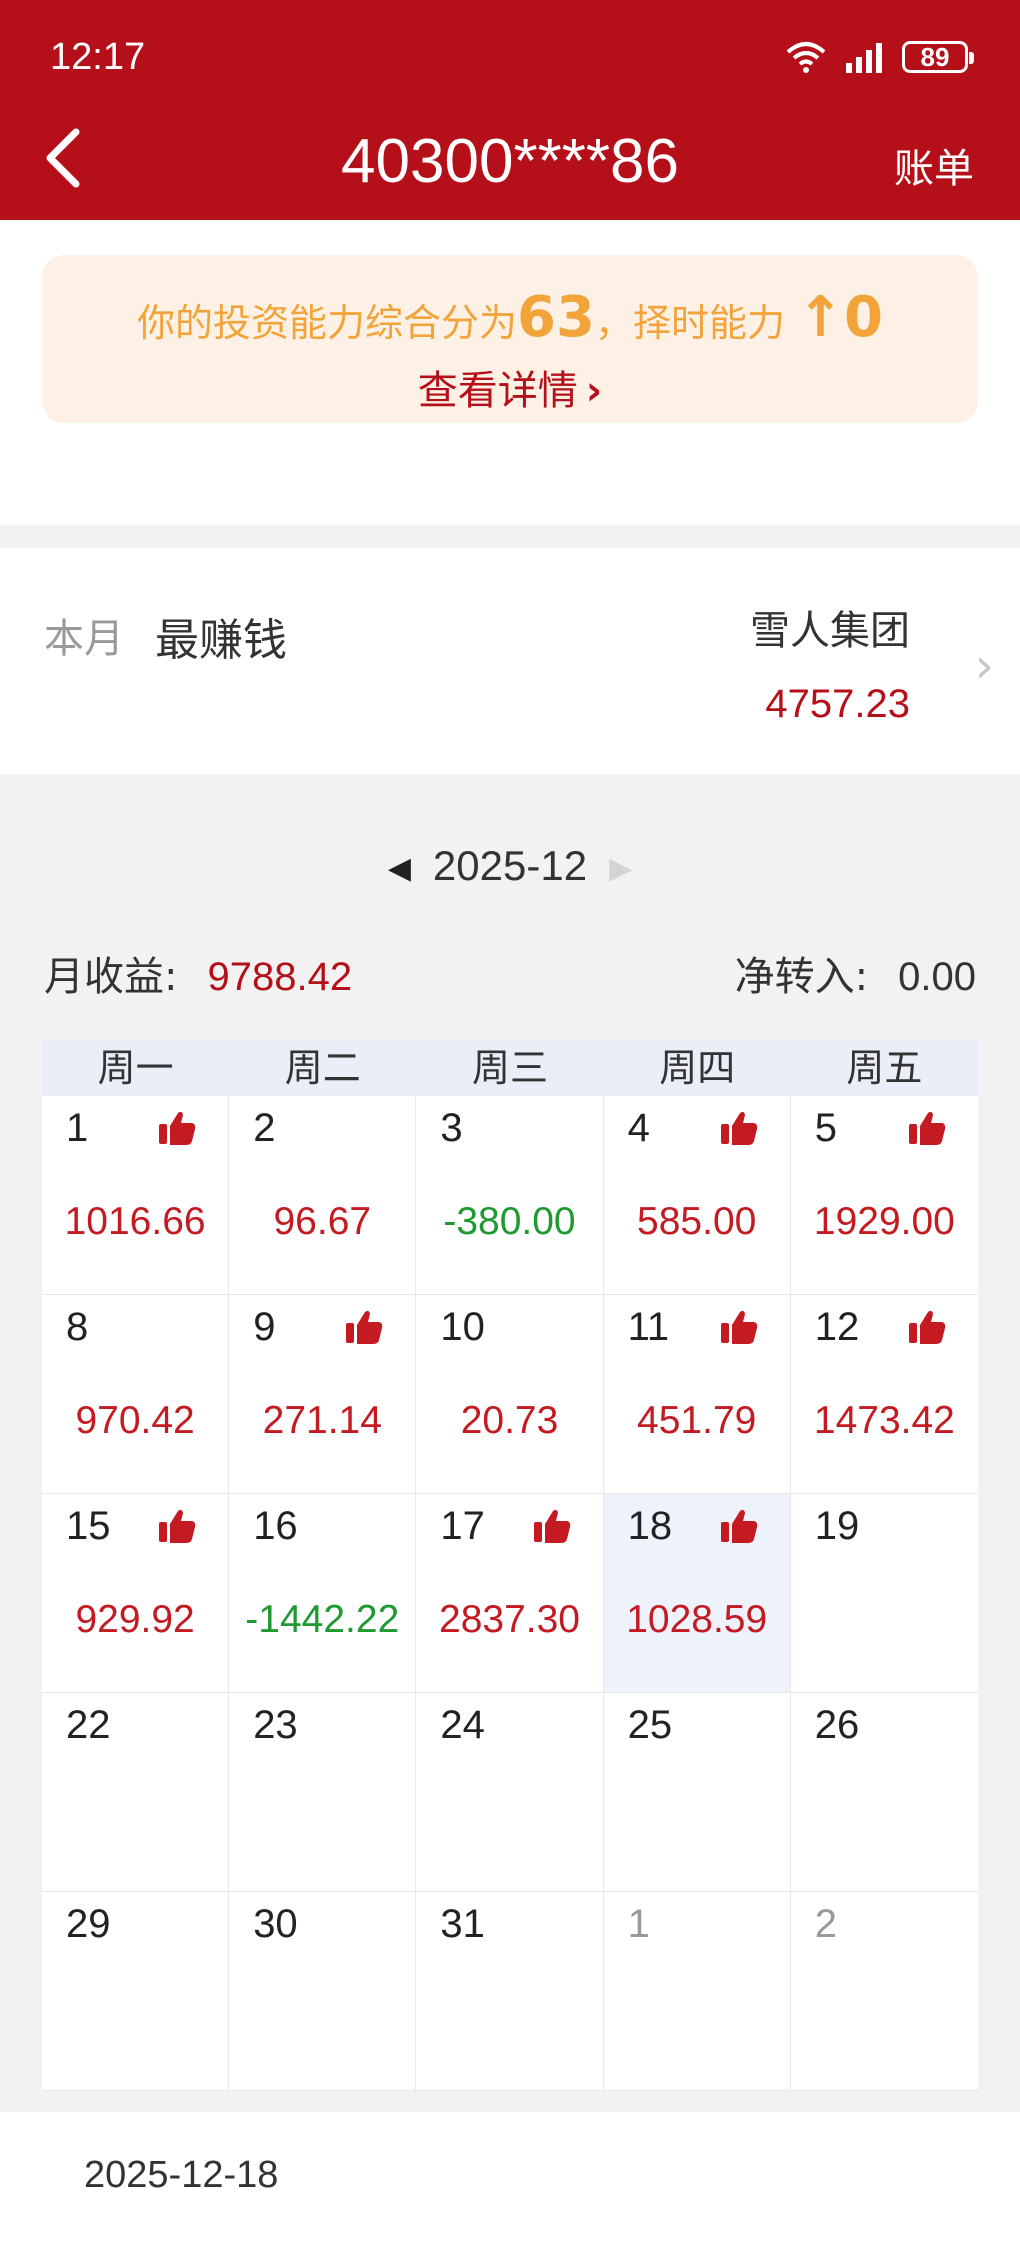 The image size is (1020, 2250). Describe the element at coordinates (697, 1991) in the screenshot. I see `calendar-day-cell: 1` at that location.